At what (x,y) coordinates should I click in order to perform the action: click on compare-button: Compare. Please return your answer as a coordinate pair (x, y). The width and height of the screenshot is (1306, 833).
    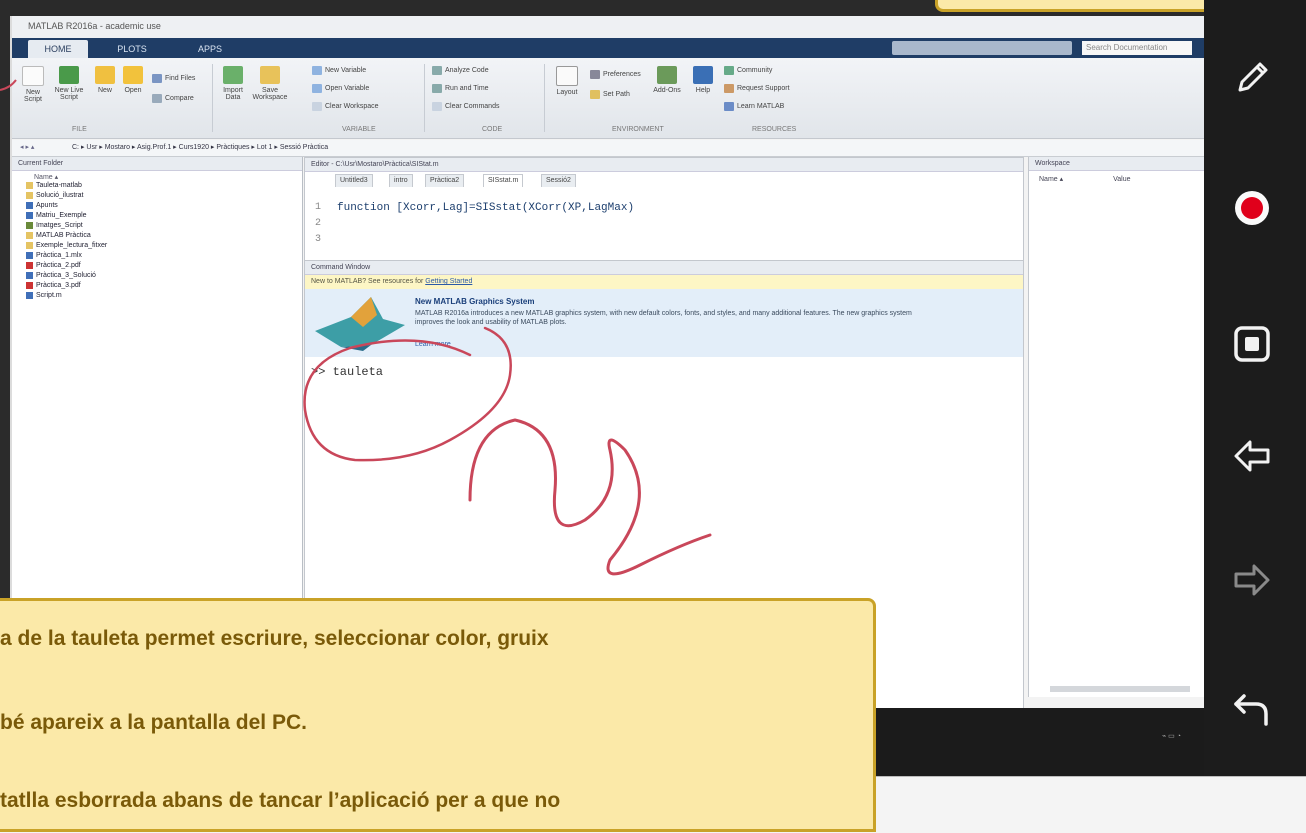
    Looking at the image, I should click on (173, 99).